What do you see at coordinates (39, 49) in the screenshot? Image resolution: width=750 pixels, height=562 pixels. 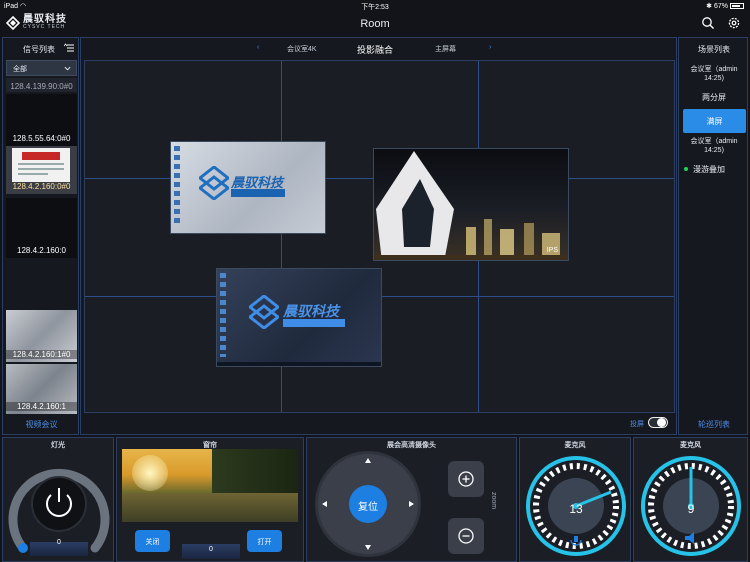 I see `signal-list-title: 信号列表` at bounding box center [39, 49].